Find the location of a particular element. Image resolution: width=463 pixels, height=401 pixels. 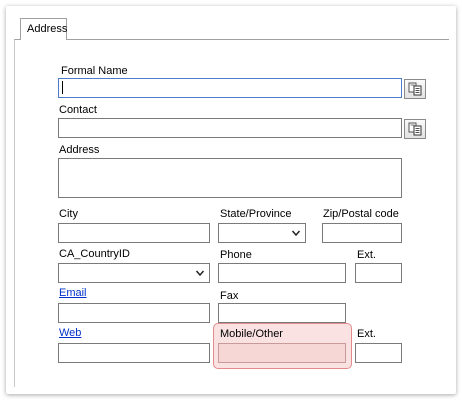

web-field is located at coordinates (134, 353).